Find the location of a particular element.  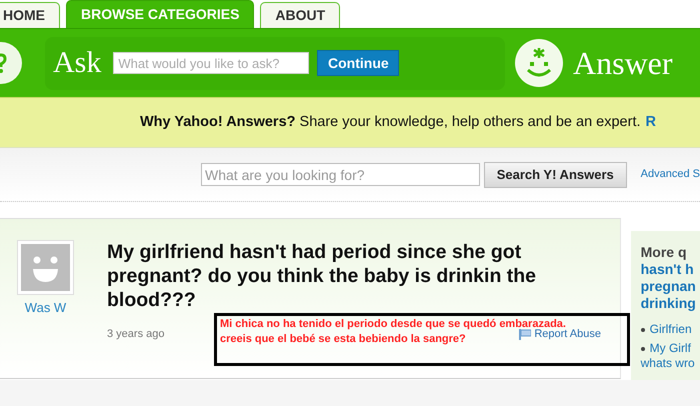

related-link: My Girlf is located at coordinates (670, 348).